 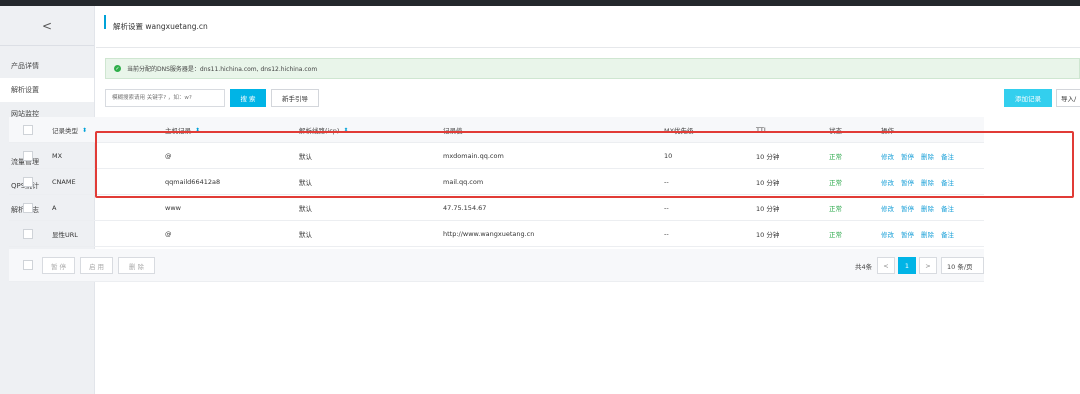 I want to click on select-all-checkbox, so click(x=28, y=130).